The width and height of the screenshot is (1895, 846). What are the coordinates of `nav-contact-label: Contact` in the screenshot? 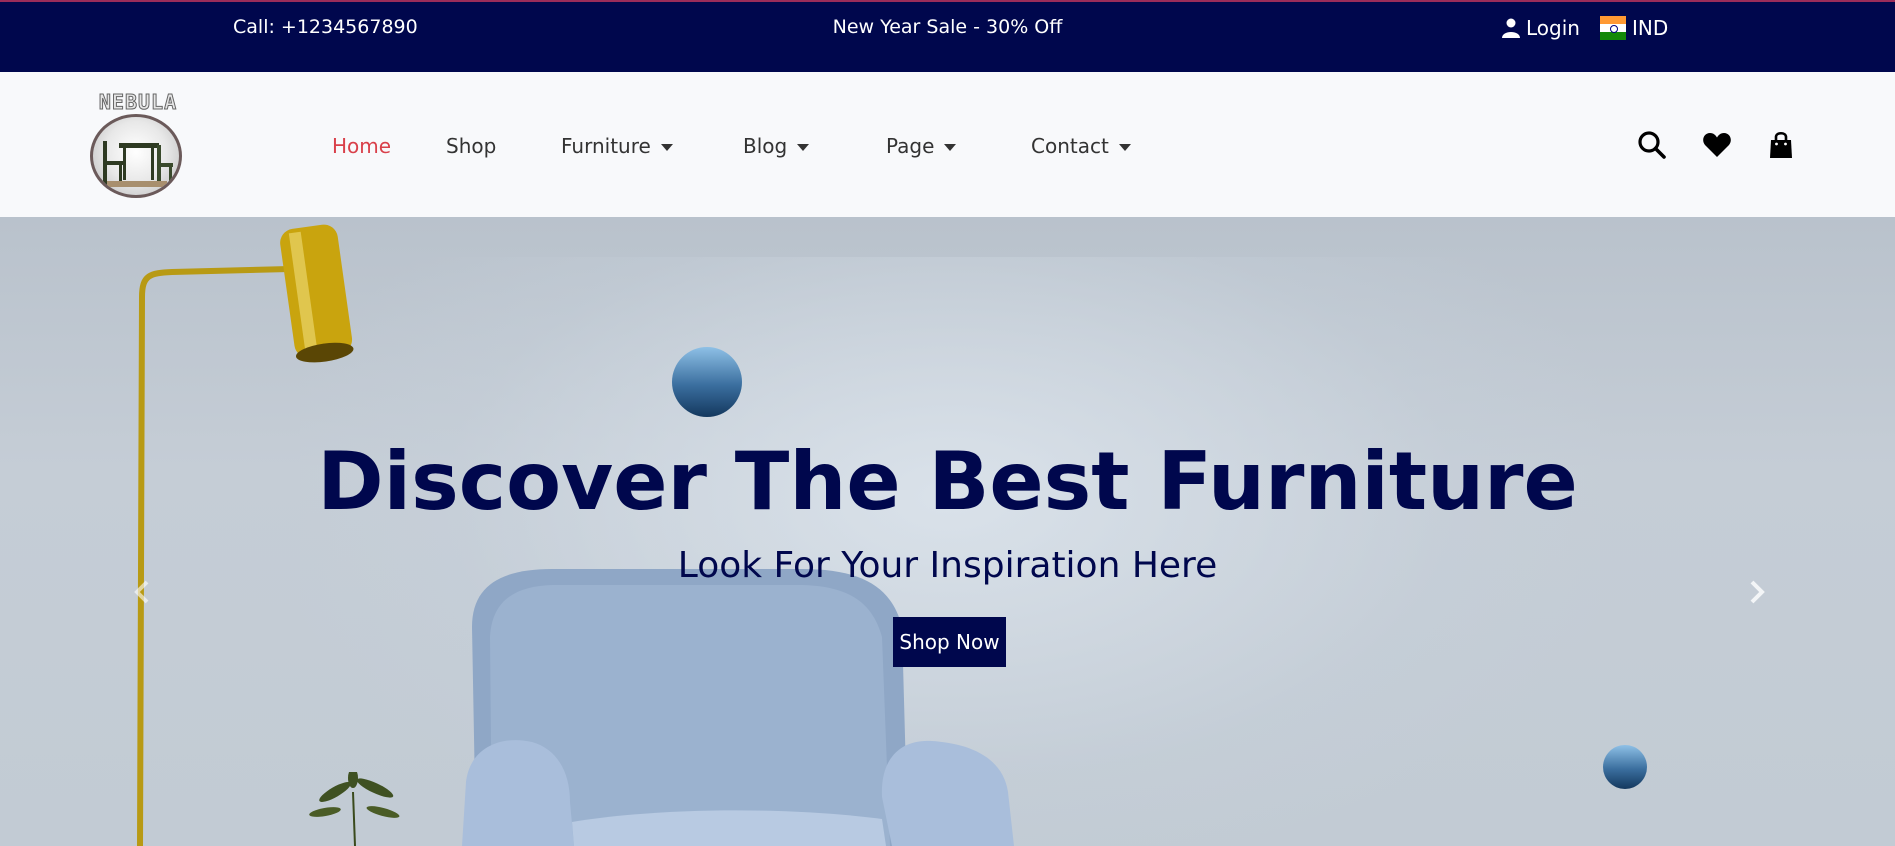 It's located at (1070, 146).